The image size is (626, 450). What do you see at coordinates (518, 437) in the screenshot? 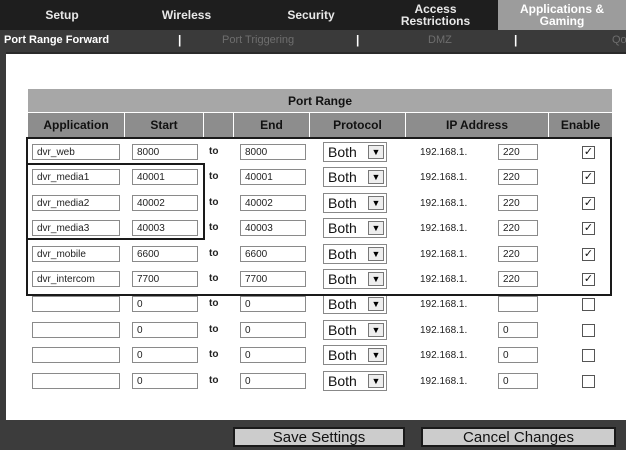
I see `cancel-changes-button: Cancel Changes` at bounding box center [518, 437].